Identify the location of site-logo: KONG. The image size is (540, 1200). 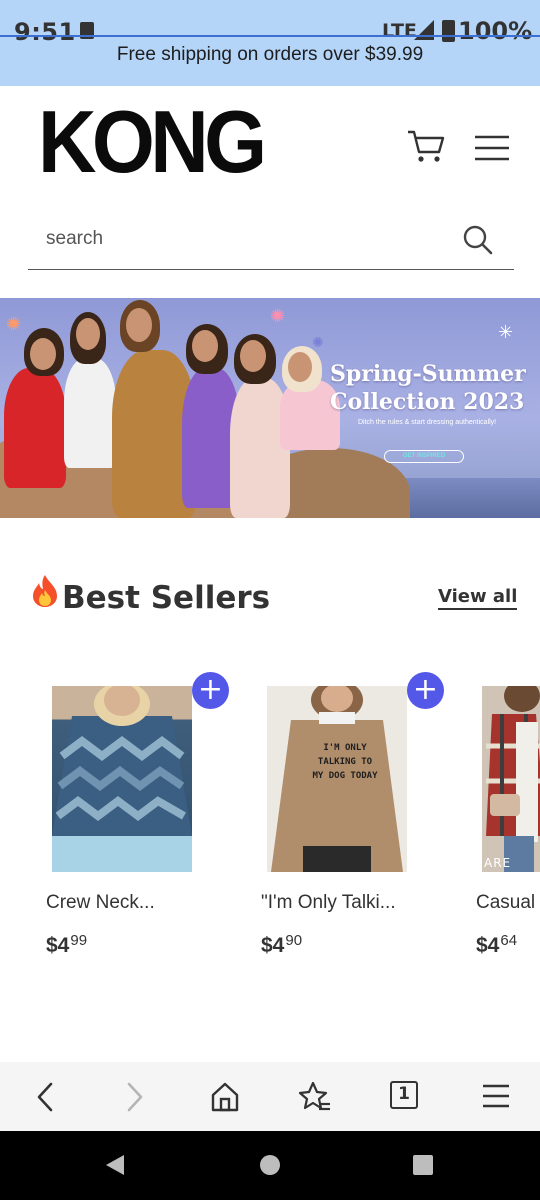
(152, 142).